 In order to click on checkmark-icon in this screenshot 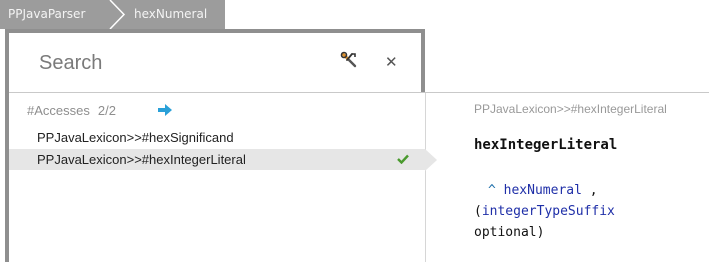, I will do `click(403, 159)`.